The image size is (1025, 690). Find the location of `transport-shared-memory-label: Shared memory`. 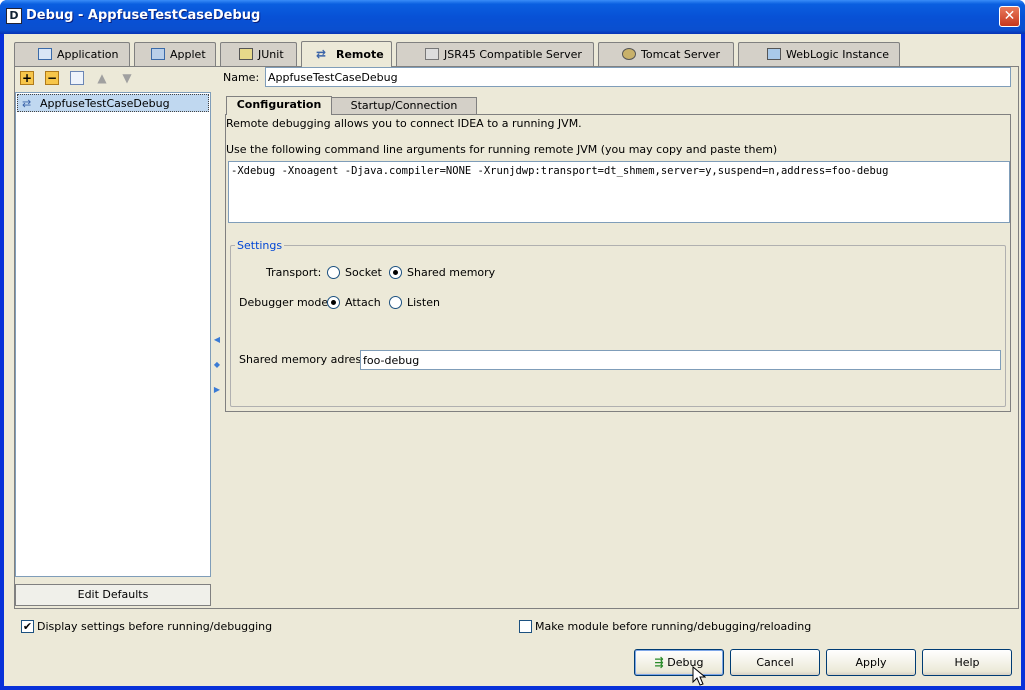

transport-shared-memory-label: Shared memory is located at coordinates (451, 272).